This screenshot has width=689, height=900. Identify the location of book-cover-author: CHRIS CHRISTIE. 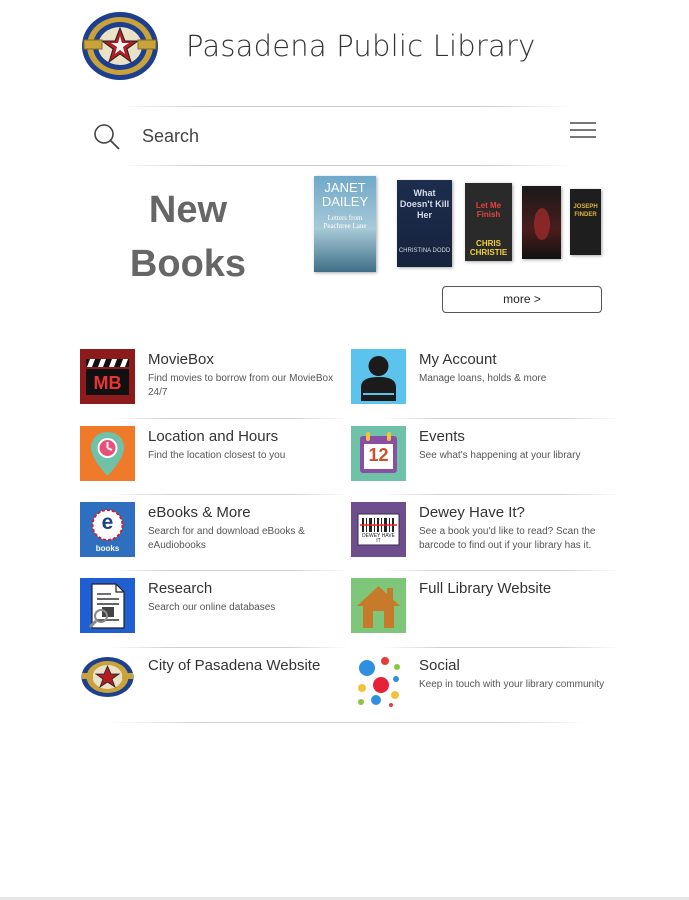
(488, 248).